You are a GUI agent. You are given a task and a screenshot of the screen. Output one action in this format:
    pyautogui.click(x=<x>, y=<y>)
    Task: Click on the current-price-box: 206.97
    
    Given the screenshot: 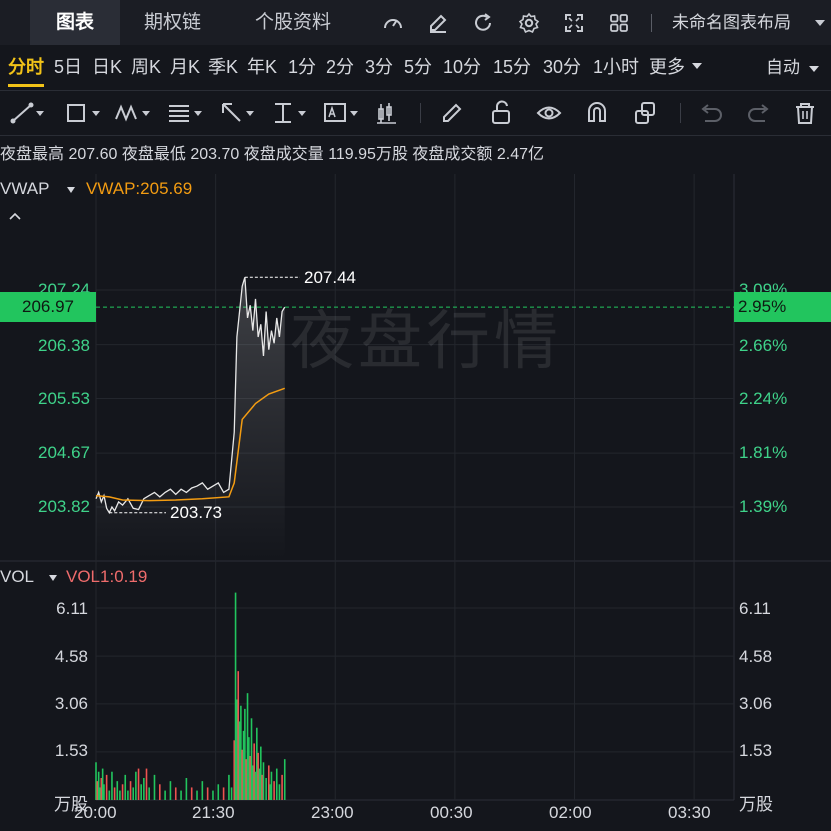 What is the action you would take?
    pyautogui.click(x=48, y=307)
    